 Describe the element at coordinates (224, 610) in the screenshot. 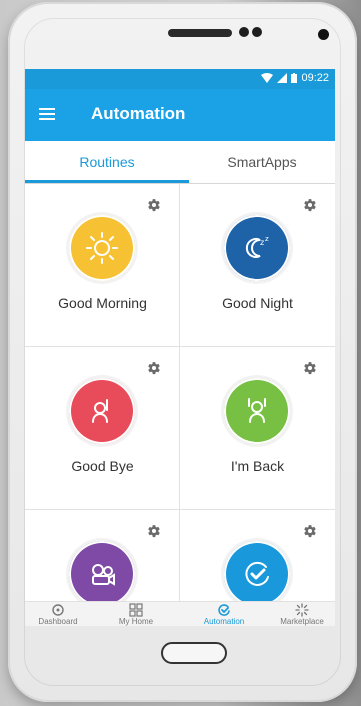

I see `automation-check-icon` at that location.